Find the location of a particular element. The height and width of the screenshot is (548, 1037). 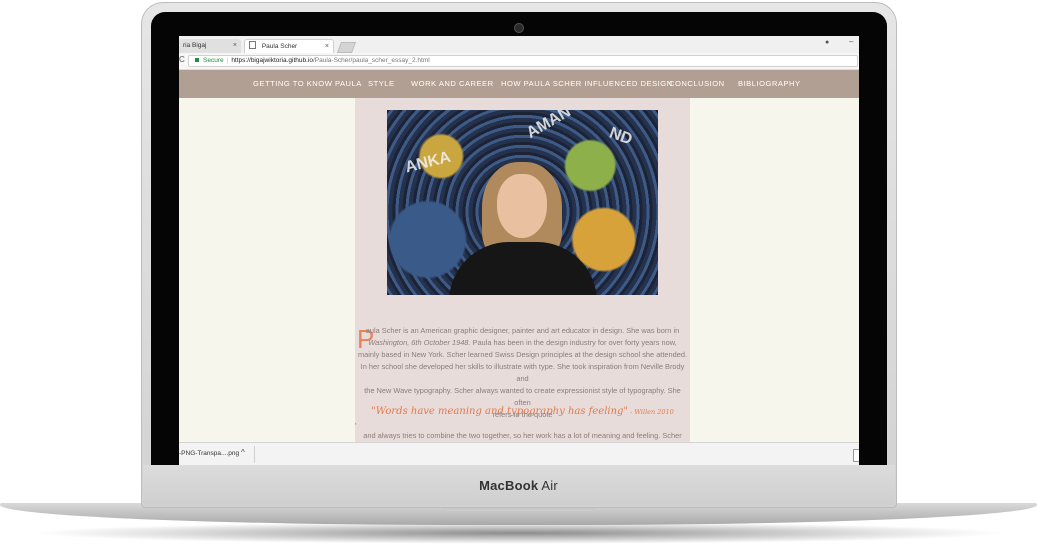

tab-bar: ria Bigaj × Paula Scher × ● – is located at coordinates (519, 45).